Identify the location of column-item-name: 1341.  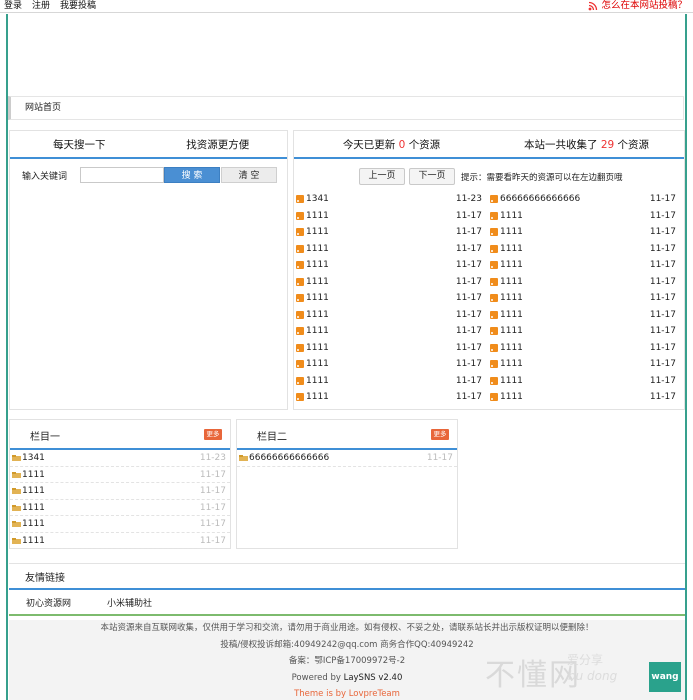
(33, 458).